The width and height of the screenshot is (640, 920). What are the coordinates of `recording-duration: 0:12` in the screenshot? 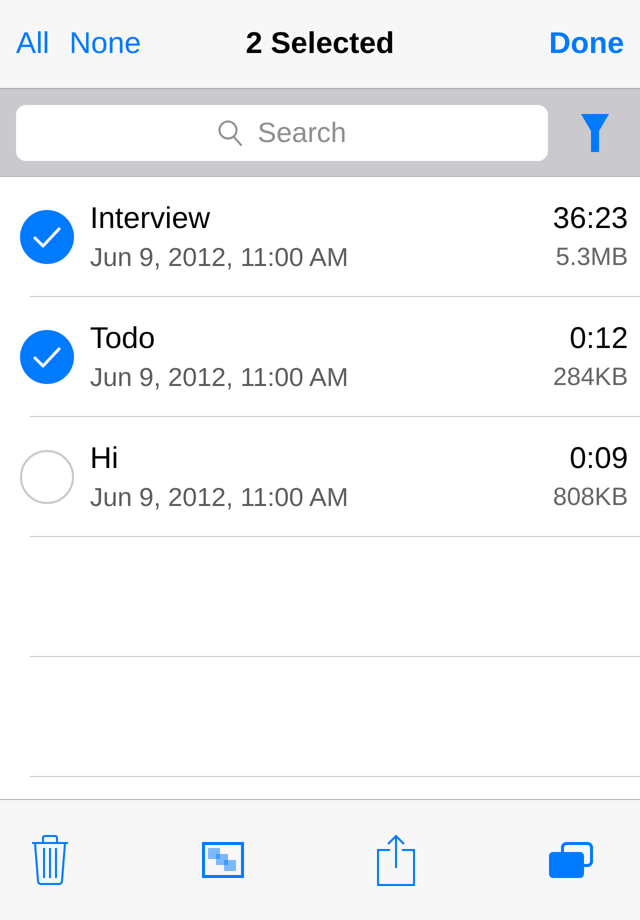 It's located at (599, 338).